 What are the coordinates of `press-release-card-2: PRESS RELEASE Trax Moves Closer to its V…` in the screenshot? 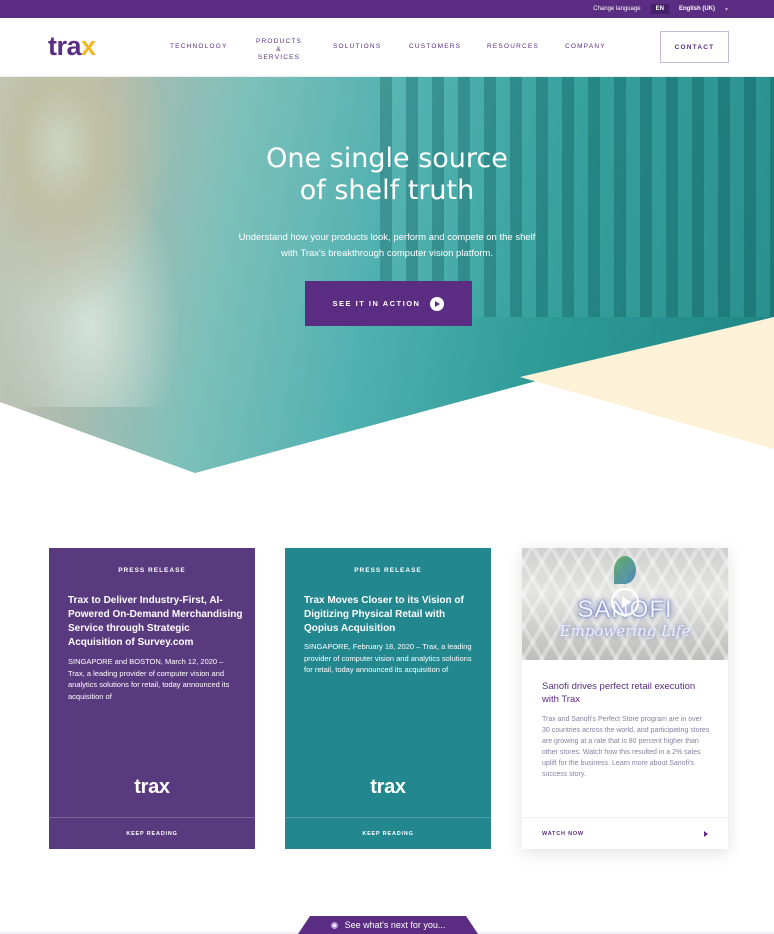 It's located at (388, 698).